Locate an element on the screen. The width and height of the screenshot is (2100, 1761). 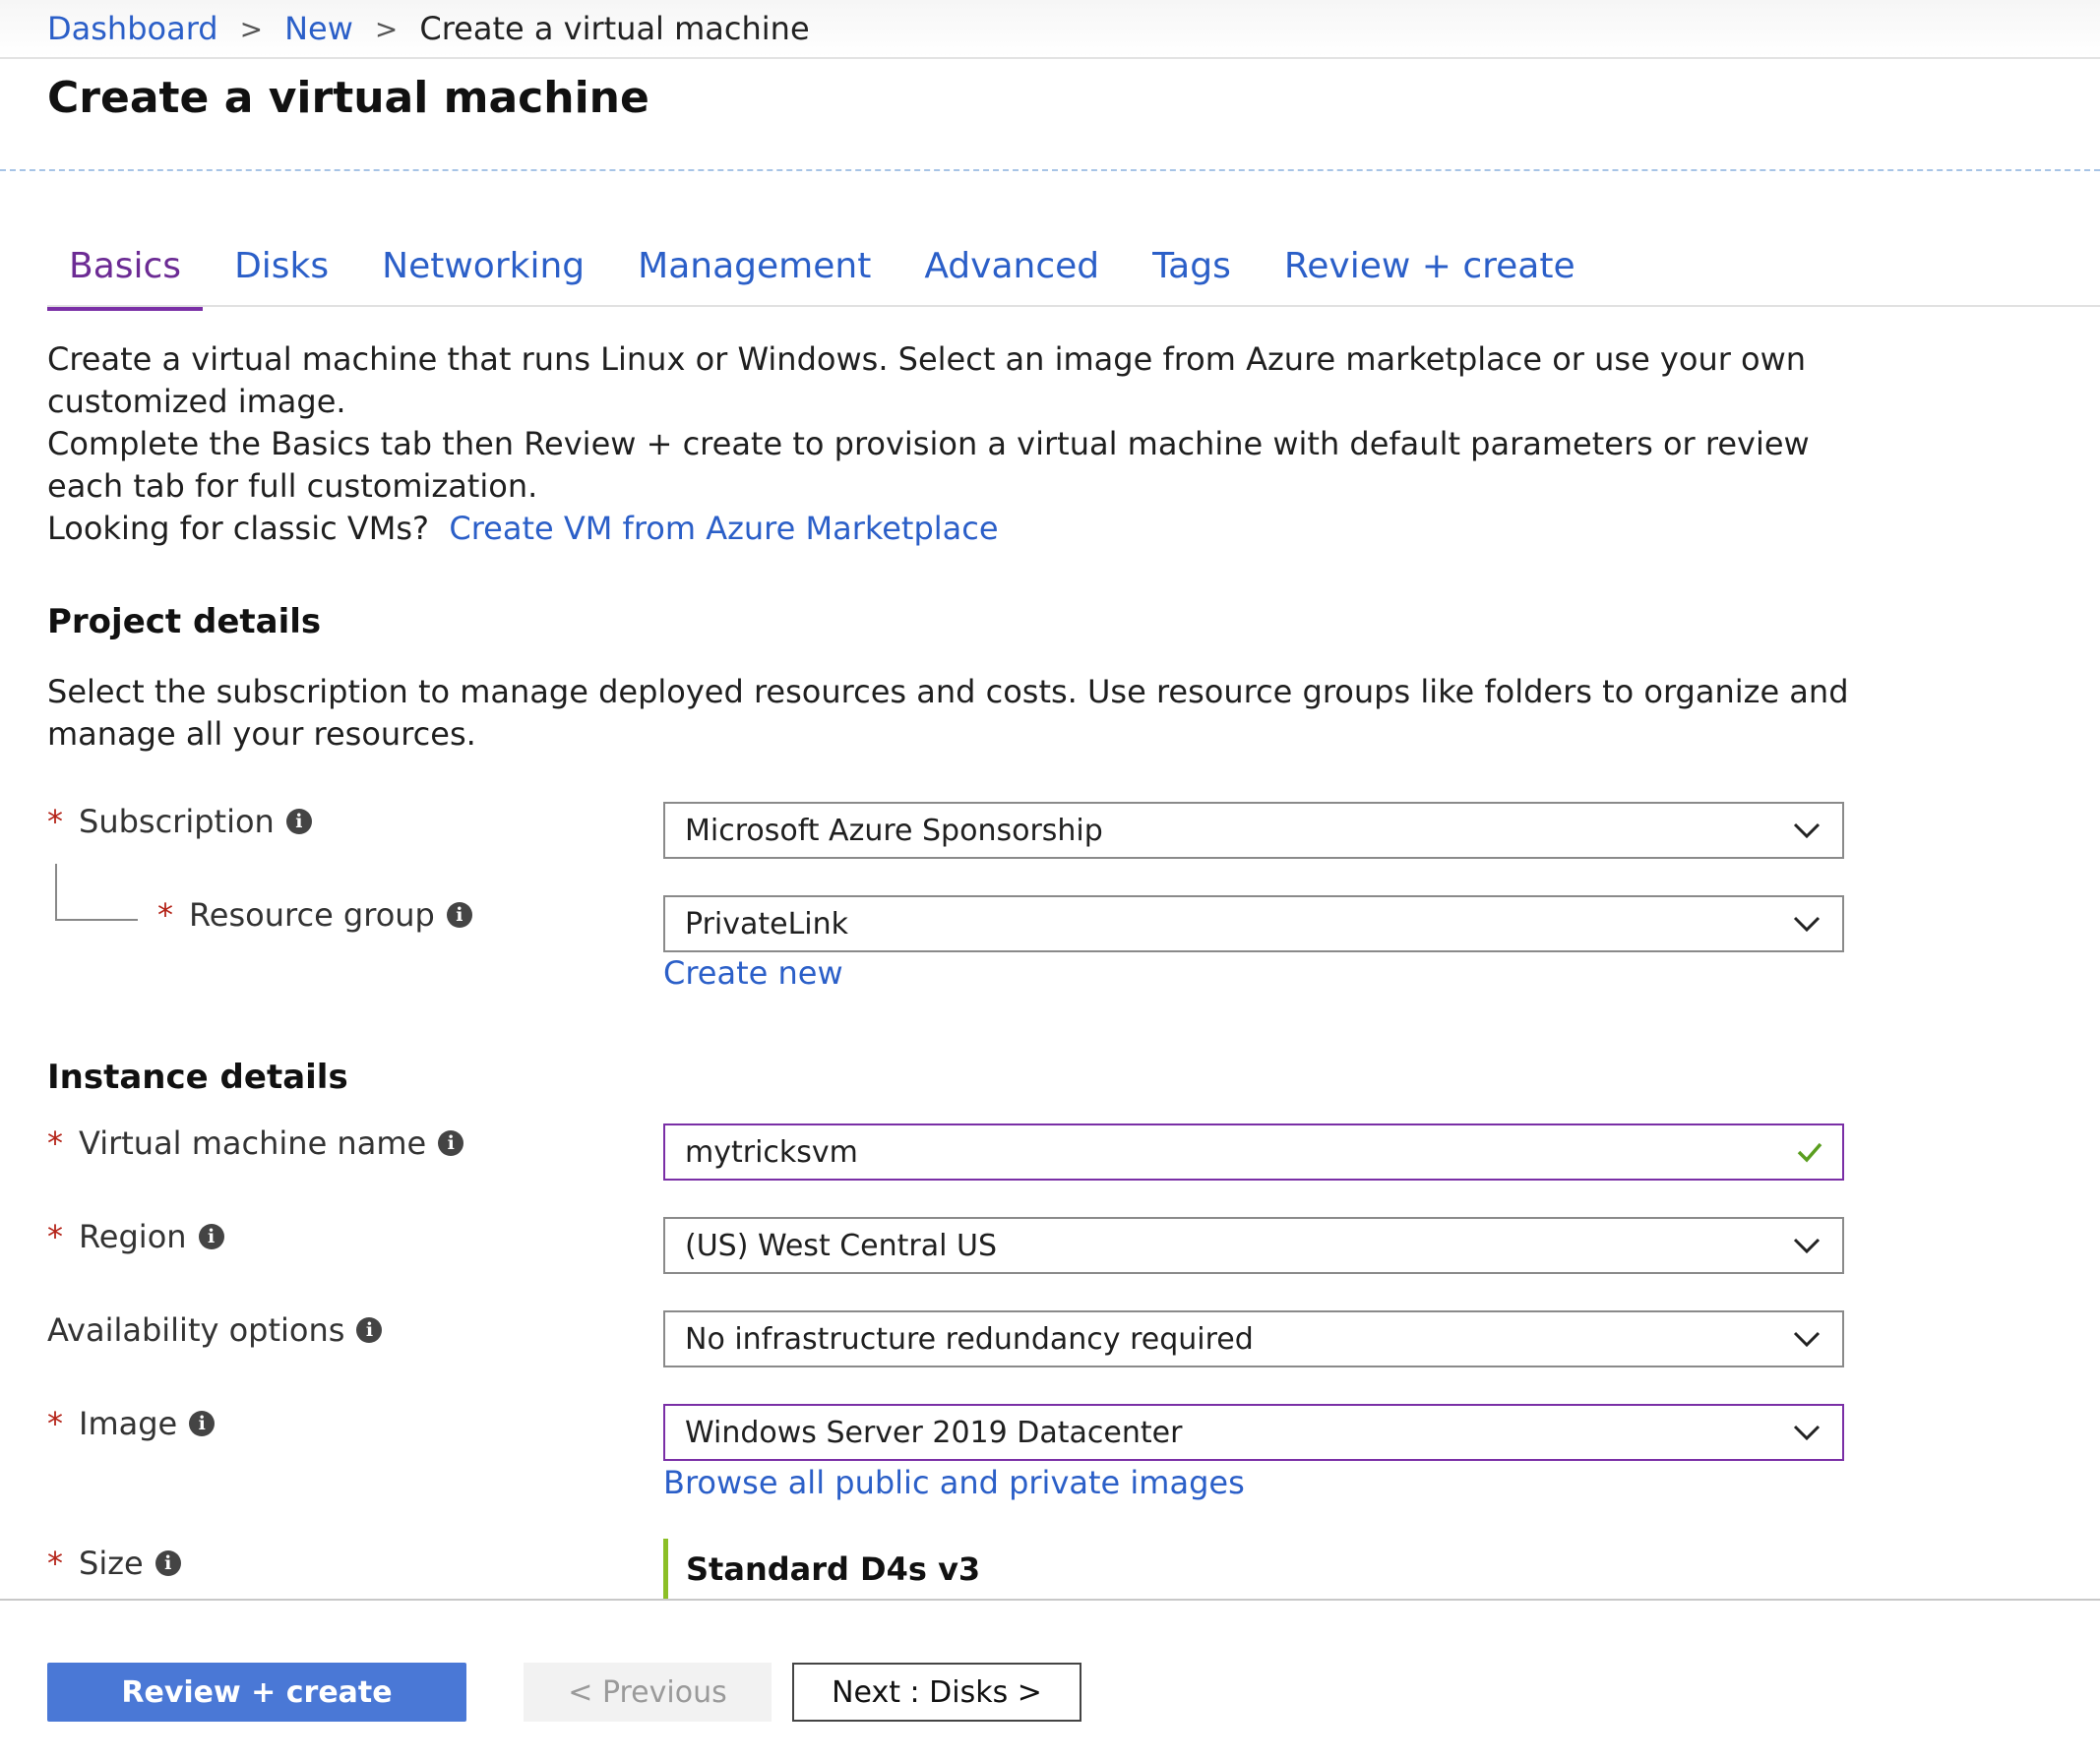
breadcrumb-new: New is located at coordinates (318, 28).